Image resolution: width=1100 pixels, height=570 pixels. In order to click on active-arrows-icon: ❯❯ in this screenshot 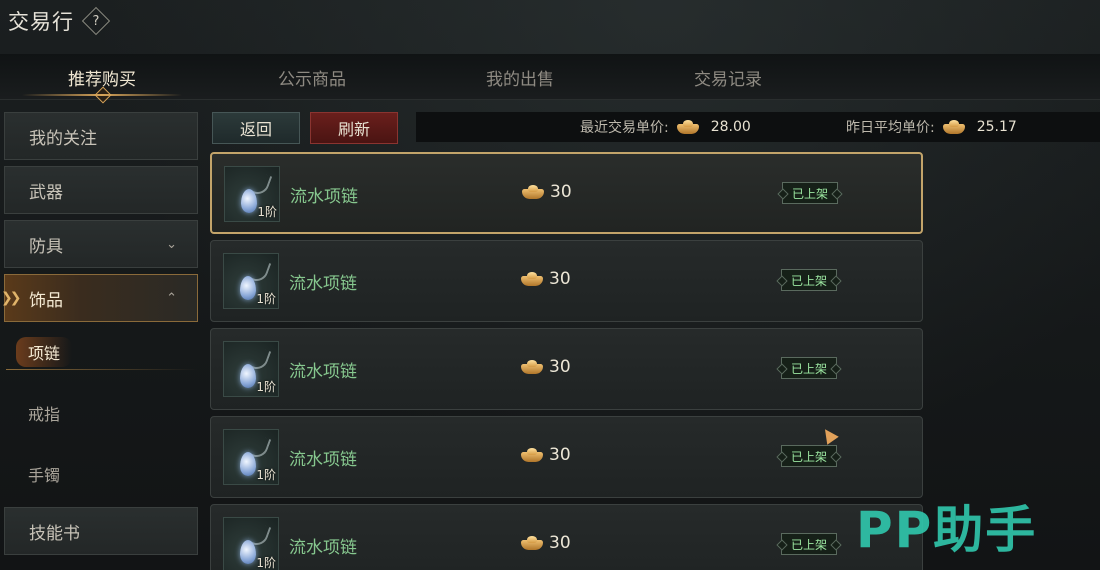, I will do `click(11, 298)`.